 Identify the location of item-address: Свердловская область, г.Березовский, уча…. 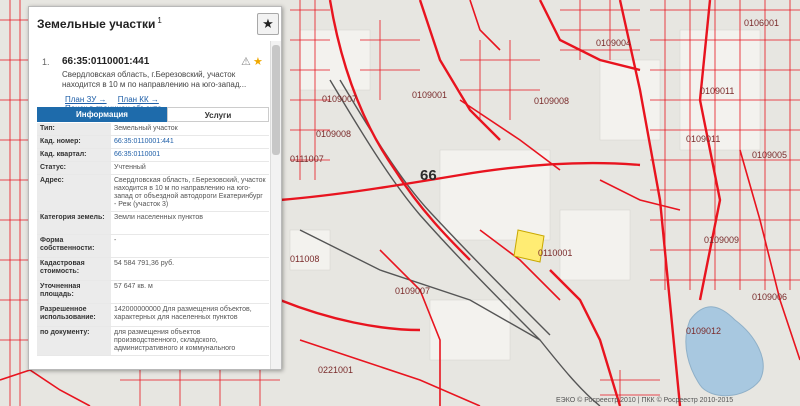
(154, 79).